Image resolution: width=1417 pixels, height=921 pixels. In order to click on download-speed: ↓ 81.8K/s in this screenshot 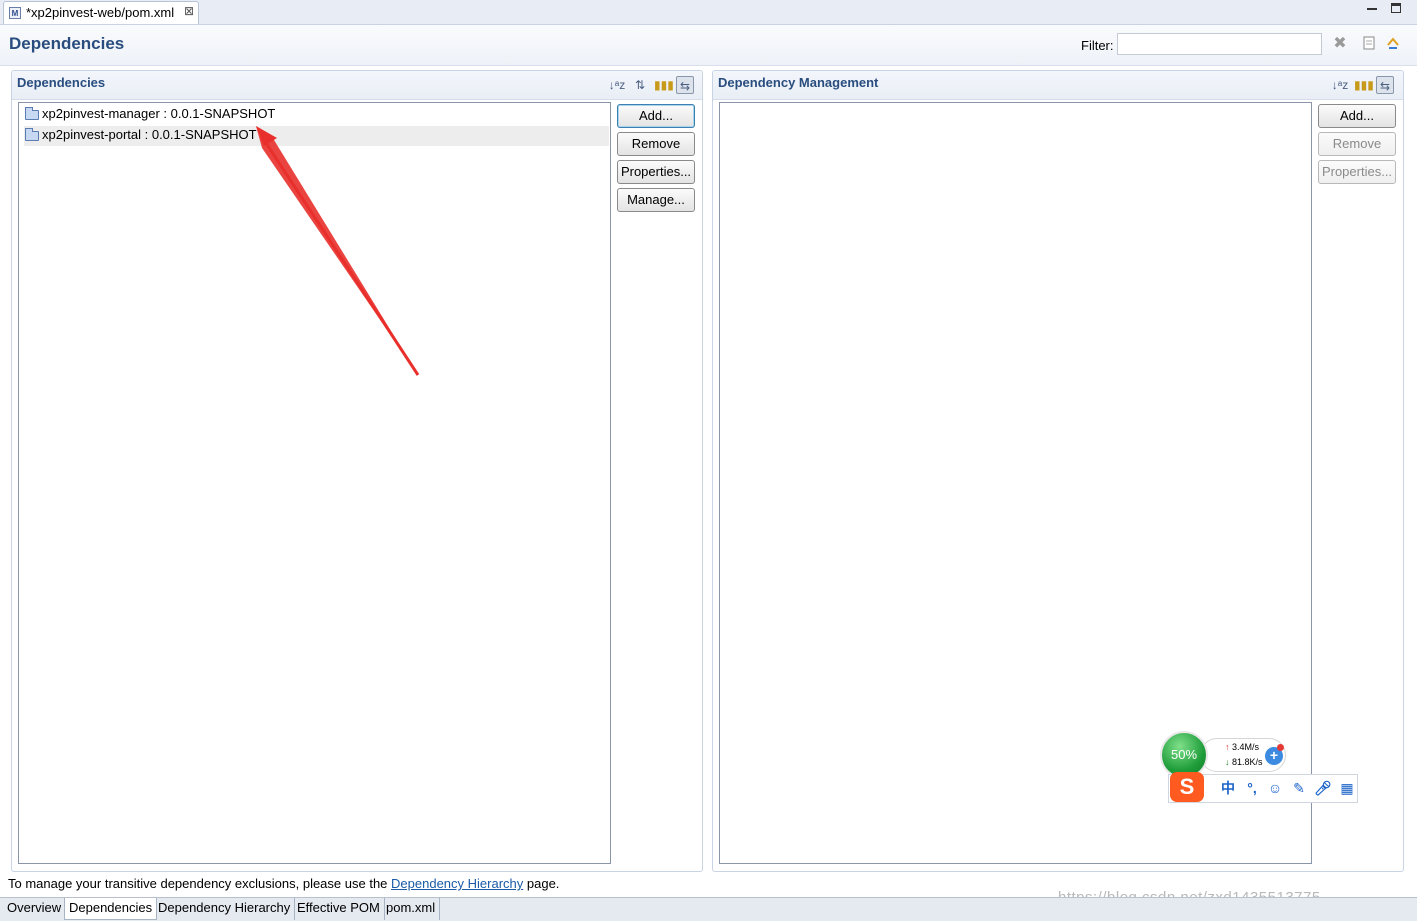, I will do `click(1244, 762)`.